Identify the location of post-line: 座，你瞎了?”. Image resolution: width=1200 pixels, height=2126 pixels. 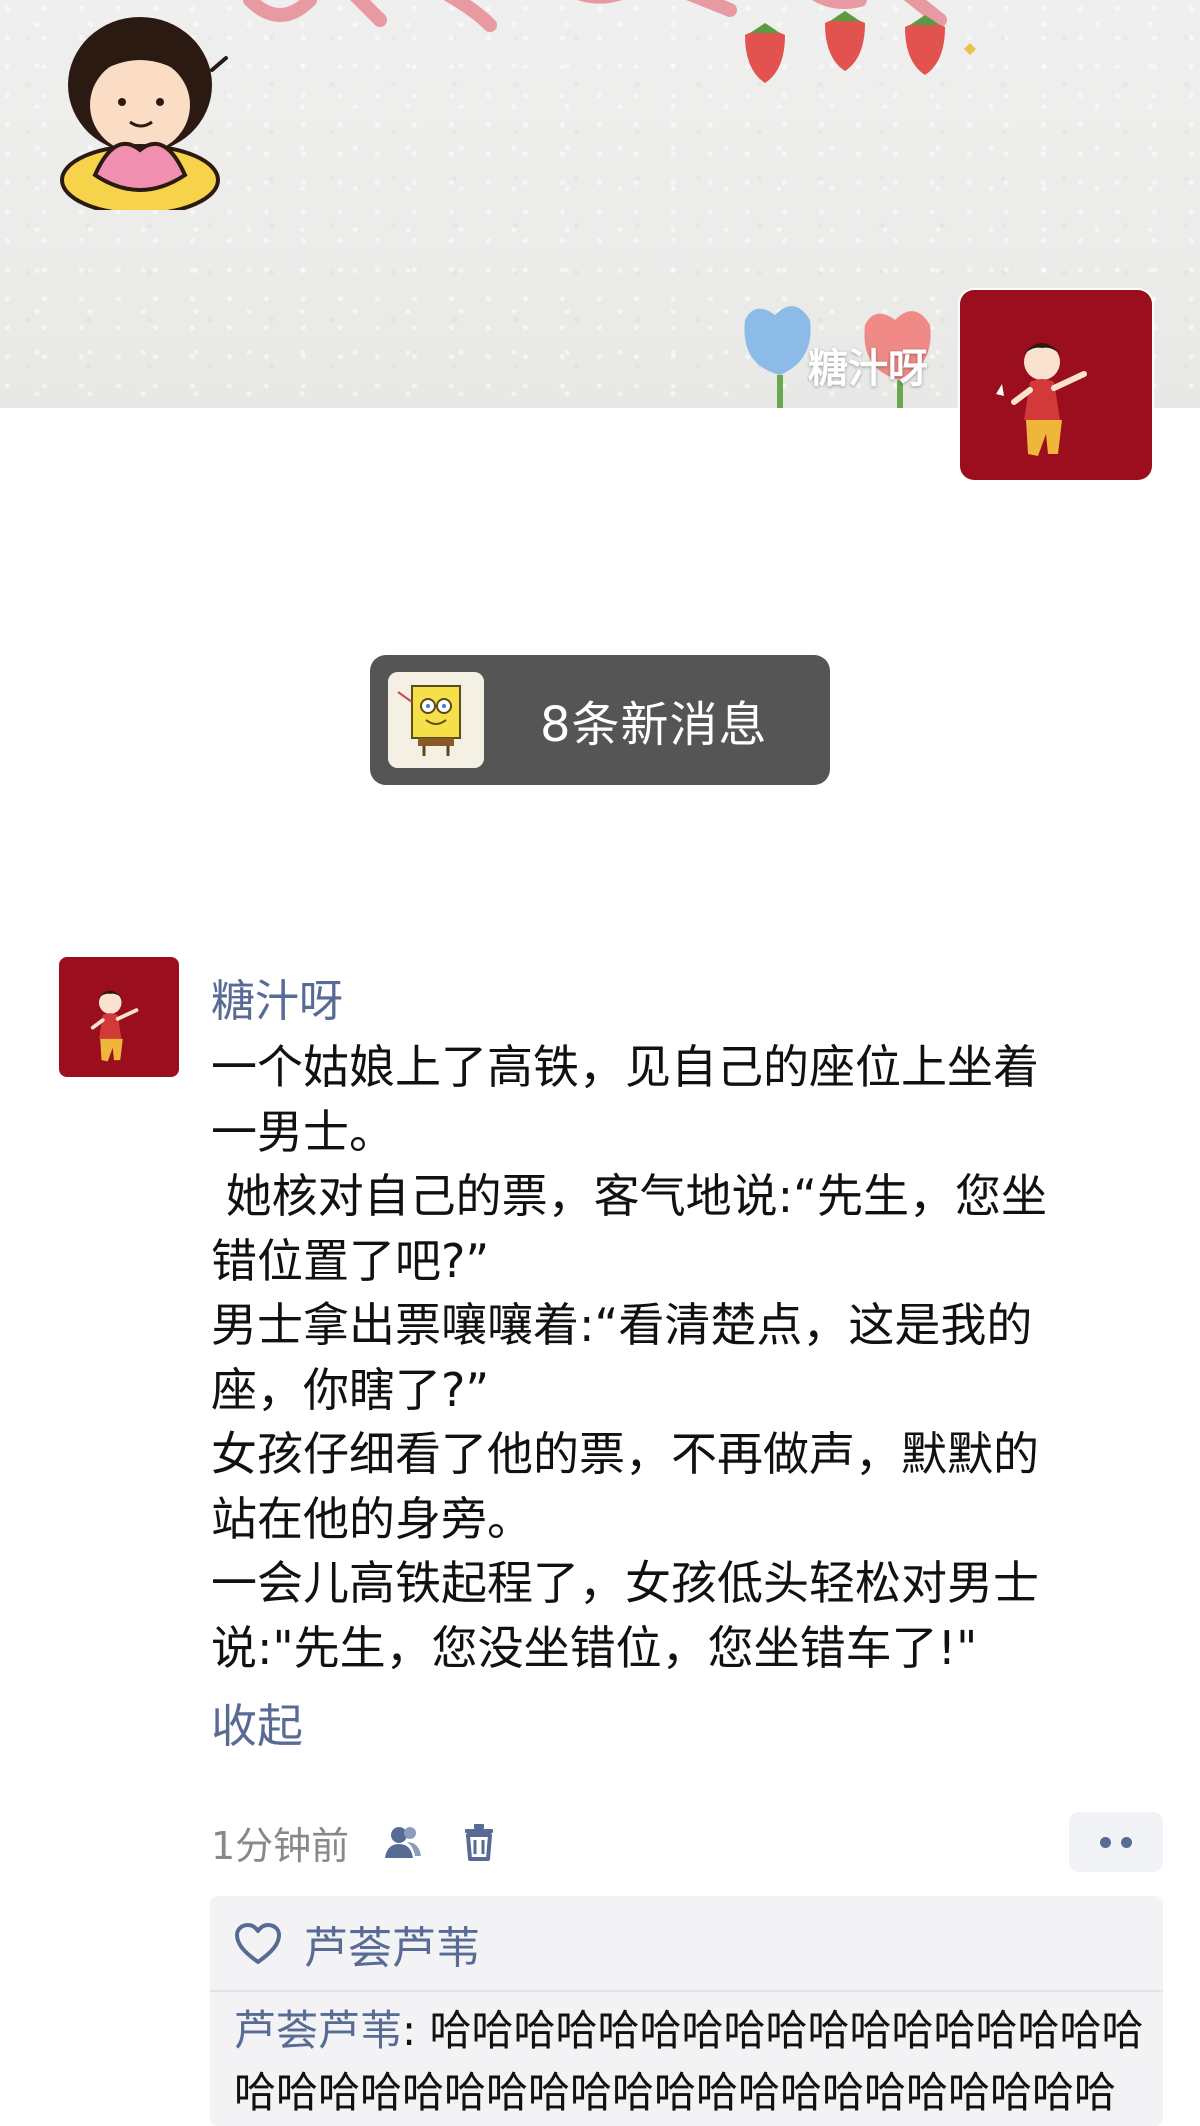
(350, 1389).